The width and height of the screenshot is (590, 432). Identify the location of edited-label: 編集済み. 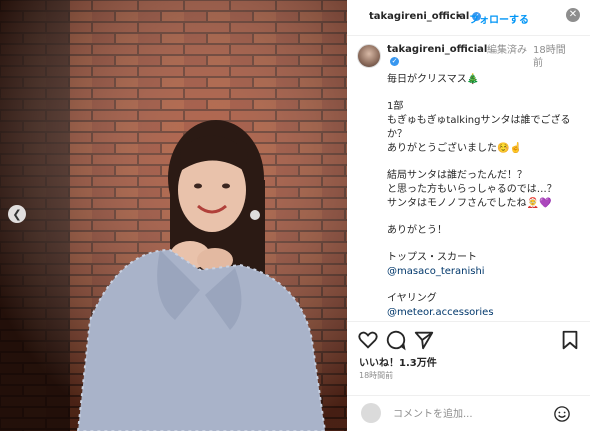
(507, 50).